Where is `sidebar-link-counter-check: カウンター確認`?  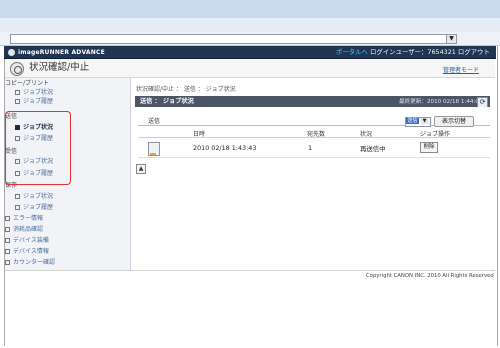
sidebar-link-counter-check: カウンター確認 is located at coordinates (30, 263).